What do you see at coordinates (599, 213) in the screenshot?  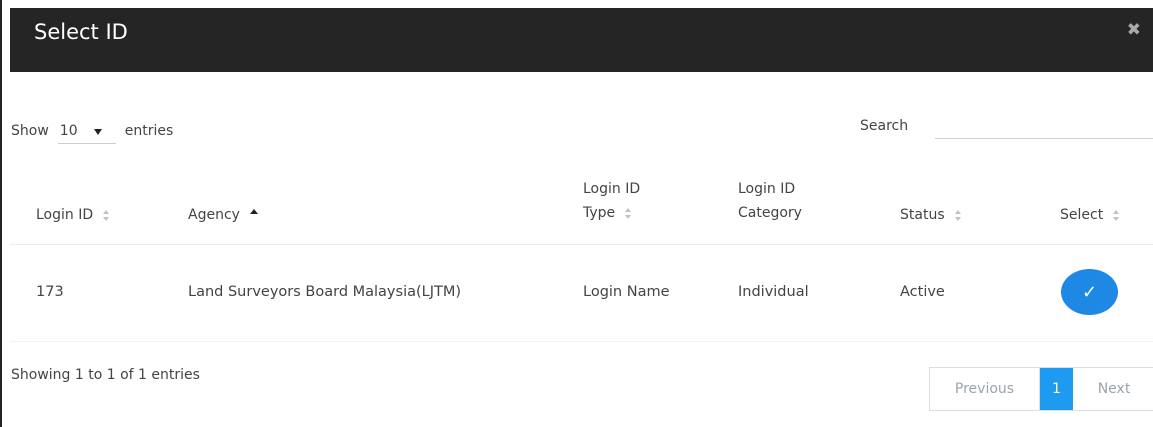 I see `column-header-label: Type` at bounding box center [599, 213].